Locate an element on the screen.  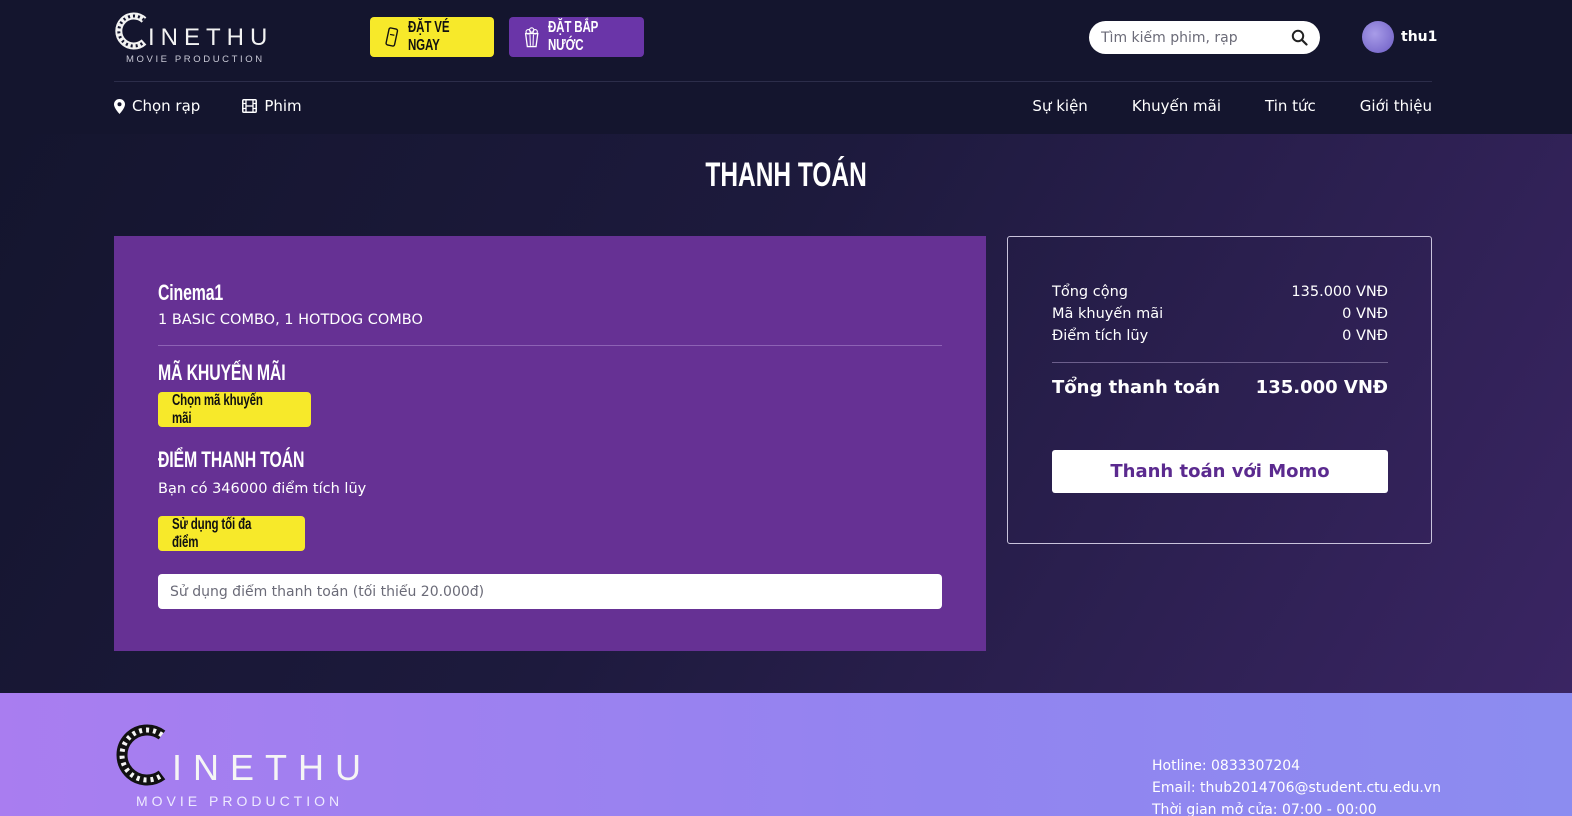
nav-item-choose-cinema: Chọn rạp is located at coordinates (157, 106).